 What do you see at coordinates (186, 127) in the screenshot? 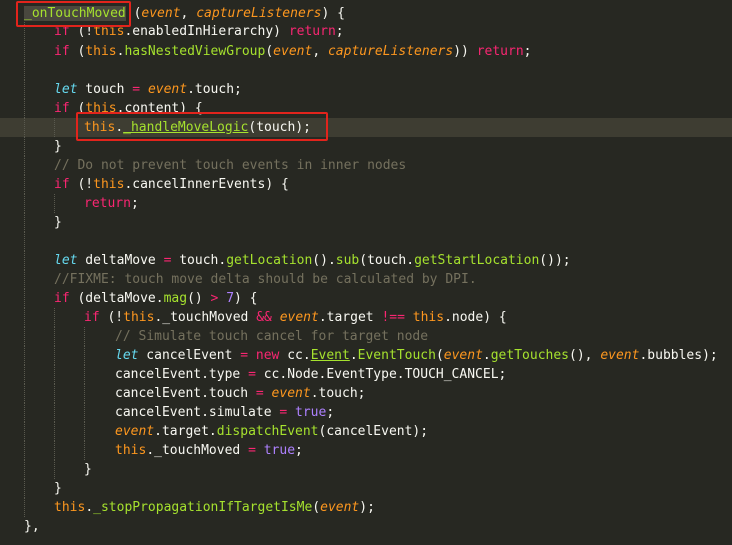
I see `code-token: _handleMoveLogic` at bounding box center [186, 127].